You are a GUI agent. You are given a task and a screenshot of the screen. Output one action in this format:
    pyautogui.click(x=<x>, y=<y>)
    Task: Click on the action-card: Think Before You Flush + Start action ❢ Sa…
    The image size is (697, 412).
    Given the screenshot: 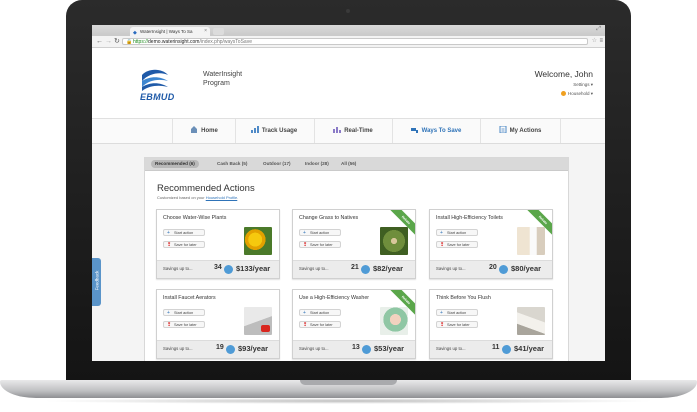 What is the action you would take?
    pyautogui.click(x=491, y=324)
    